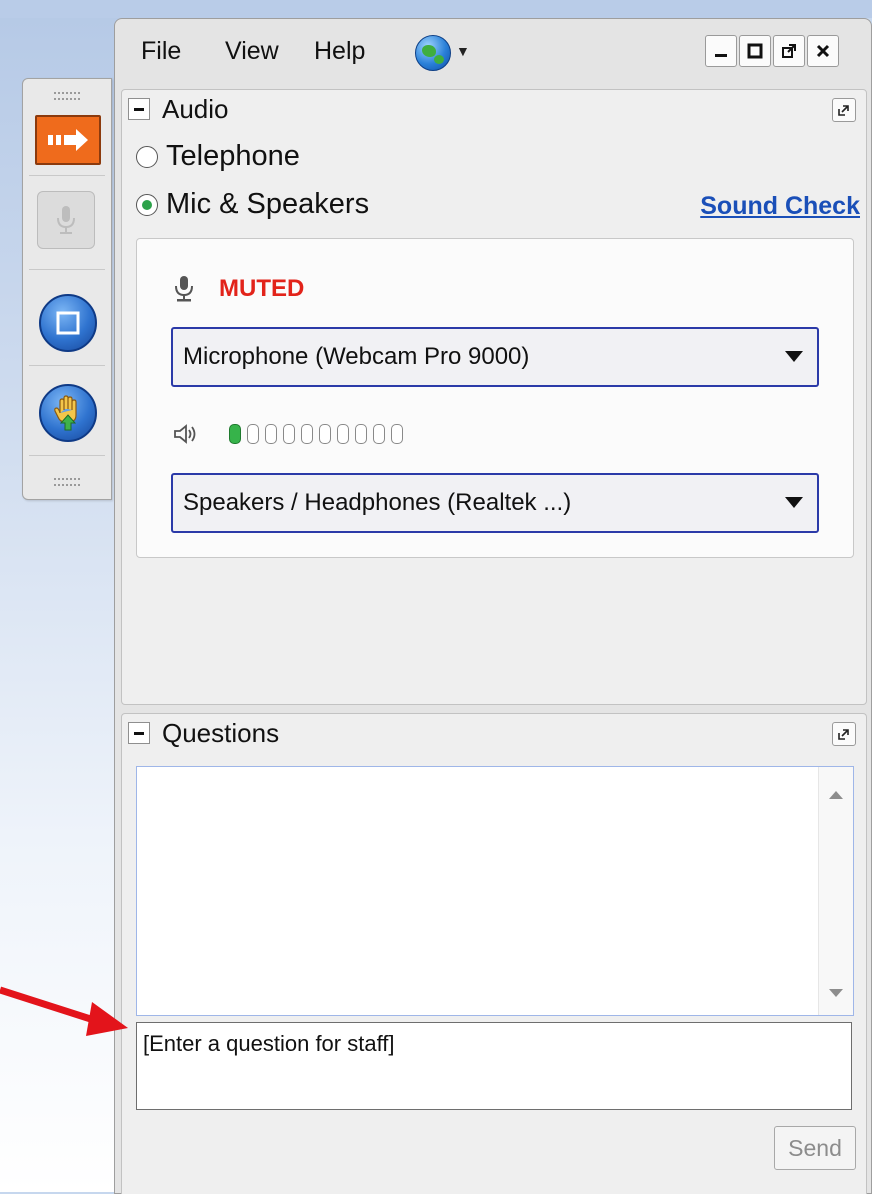 Image resolution: width=872 pixels, height=1194 pixels. I want to click on mic-status-row: MUTED, so click(238, 289).